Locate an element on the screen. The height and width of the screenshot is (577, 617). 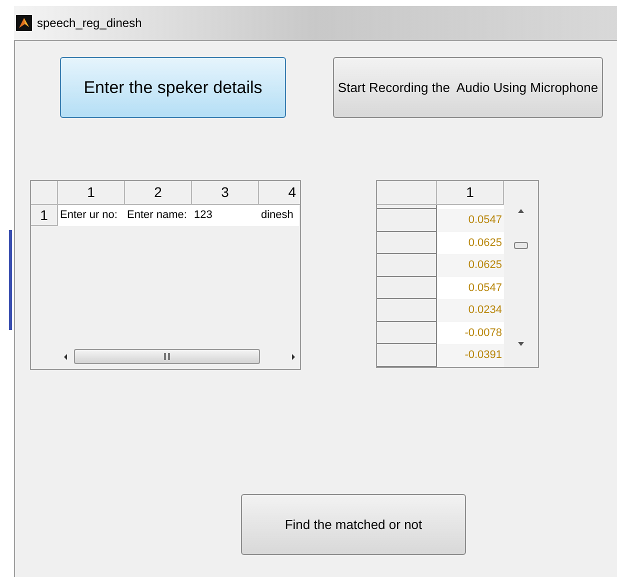
table-cell: Enter ur no: is located at coordinates (91, 215).